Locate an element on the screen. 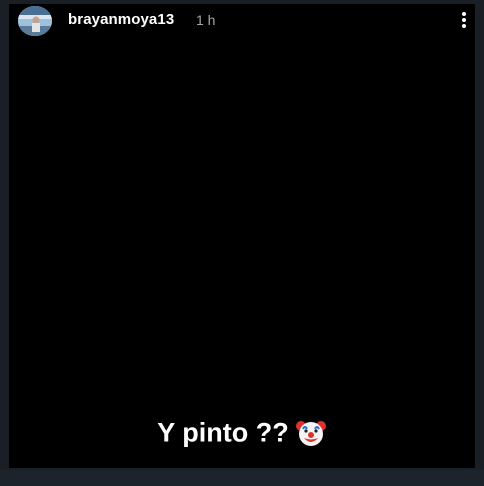  clown-face-icon is located at coordinates (311, 433).